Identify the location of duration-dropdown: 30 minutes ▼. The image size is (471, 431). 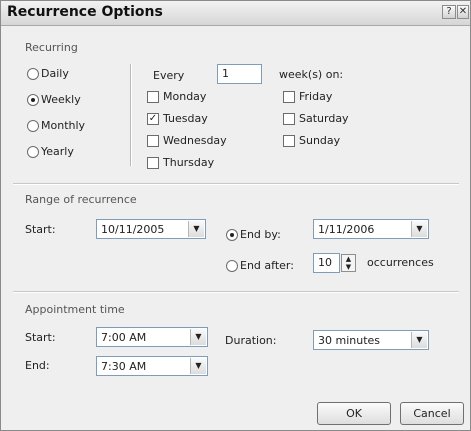
(371, 340).